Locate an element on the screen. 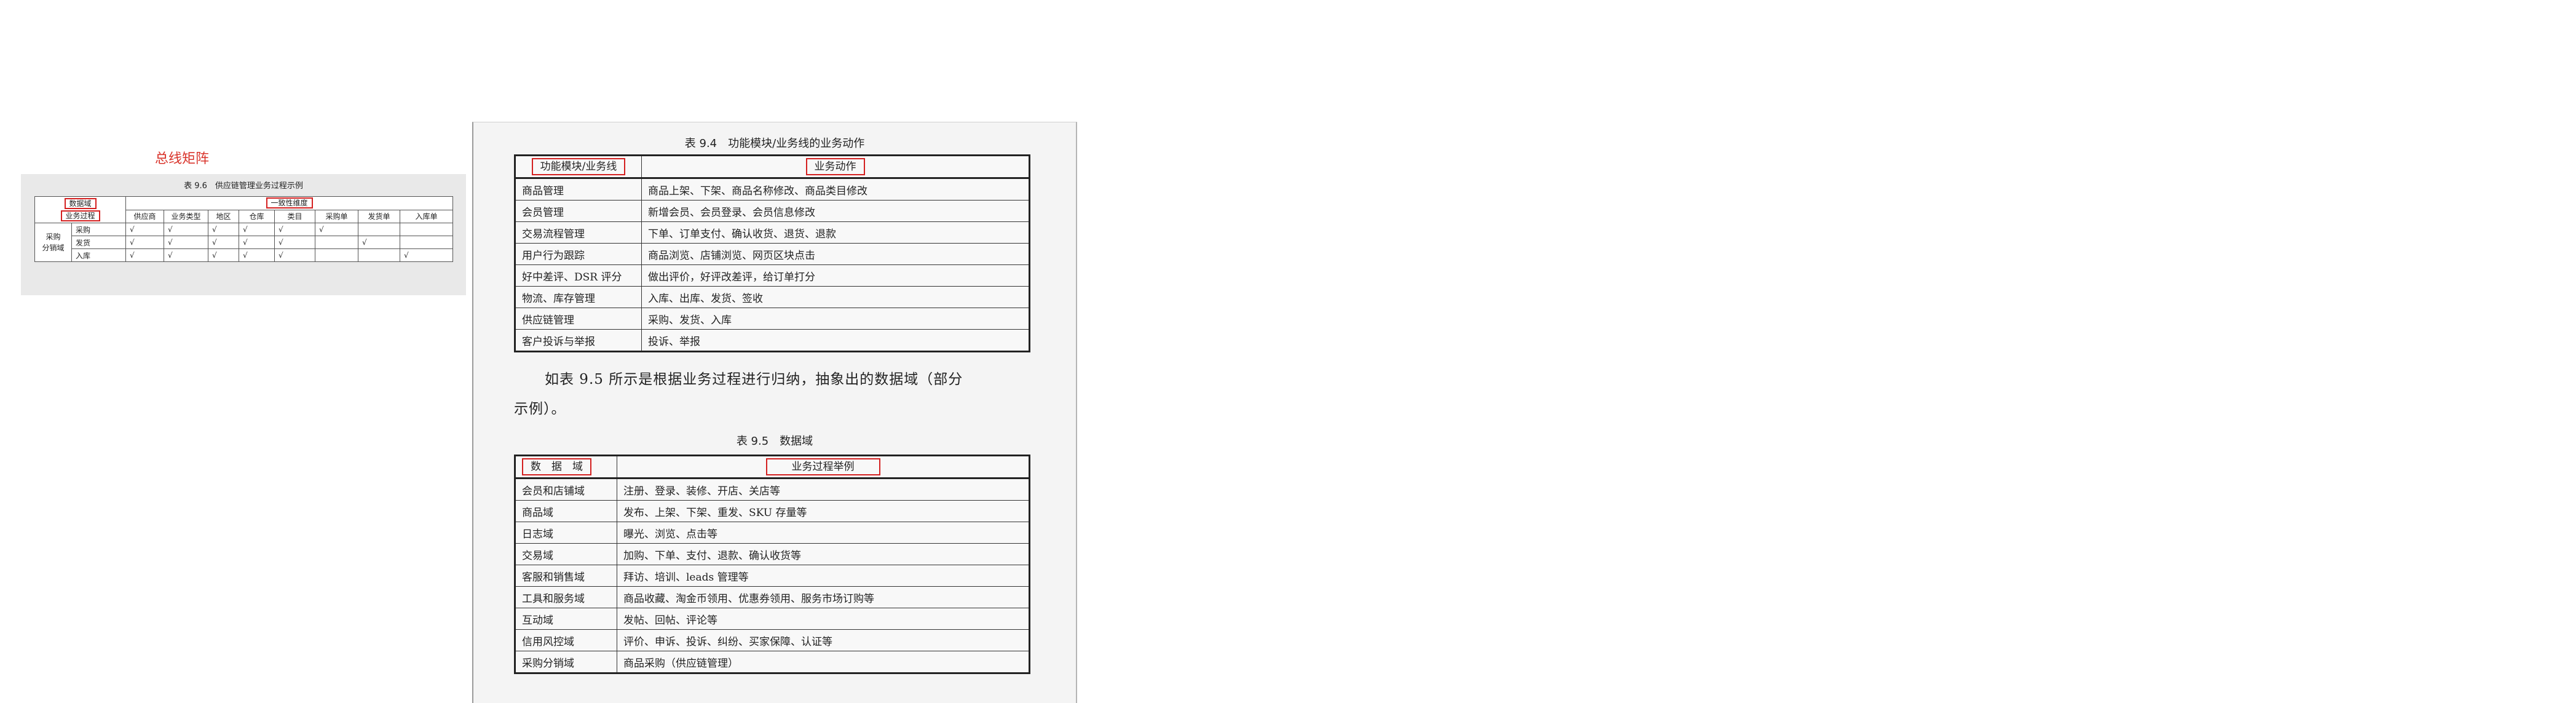  action-cell: 下单、订单支付、确认收货、退货、退款 is located at coordinates (835, 233).